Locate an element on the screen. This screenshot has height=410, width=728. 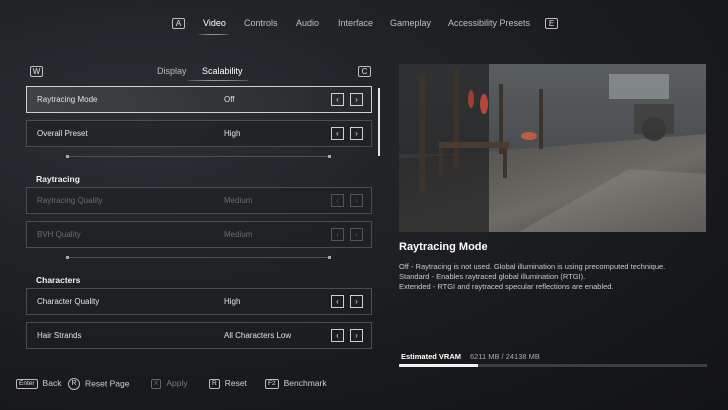
setting-label: Overall Preset is located at coordinates (62, 133).